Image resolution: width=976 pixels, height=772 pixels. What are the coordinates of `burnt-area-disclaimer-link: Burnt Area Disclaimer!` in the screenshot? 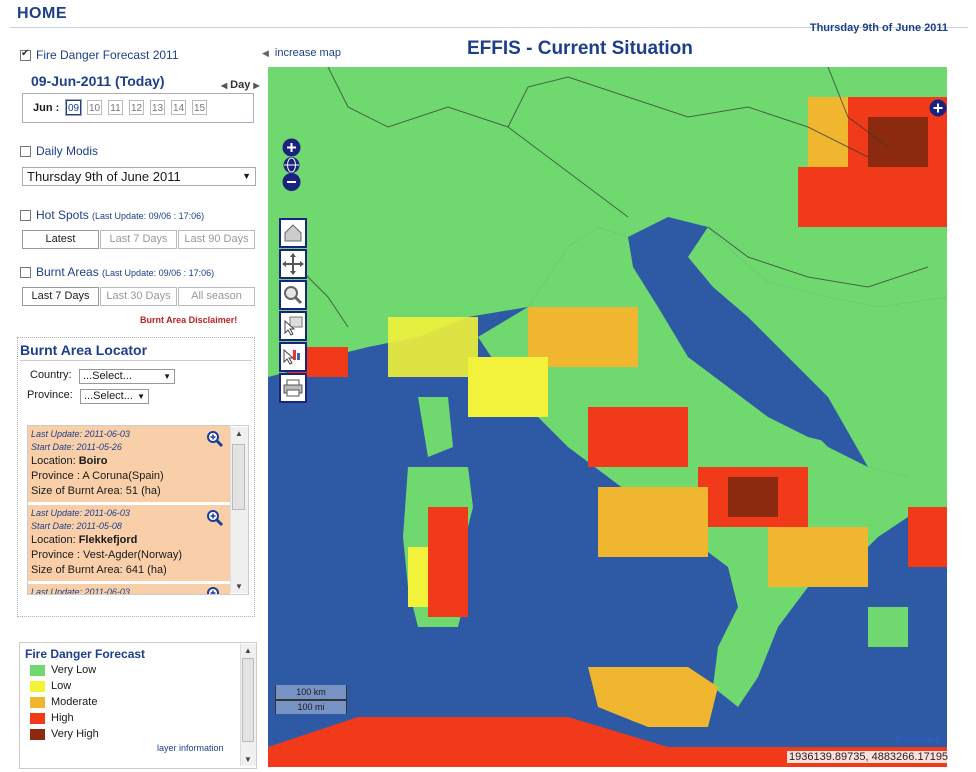 It's located at (188, 320).